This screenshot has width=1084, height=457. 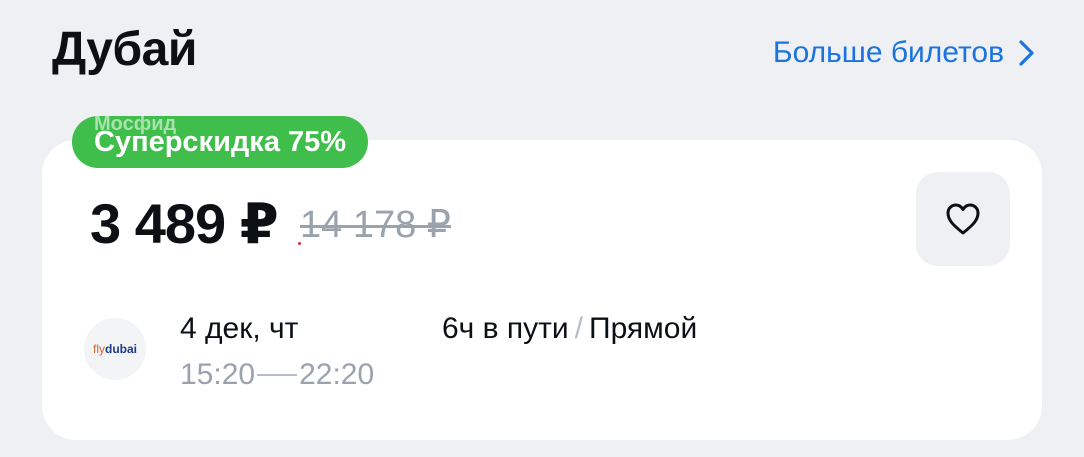 What do you see at coordinates (569, 329) in the screenshot?
I see `flight-info: 6ч в пути / Прямой` at bounding box center [569, 329].